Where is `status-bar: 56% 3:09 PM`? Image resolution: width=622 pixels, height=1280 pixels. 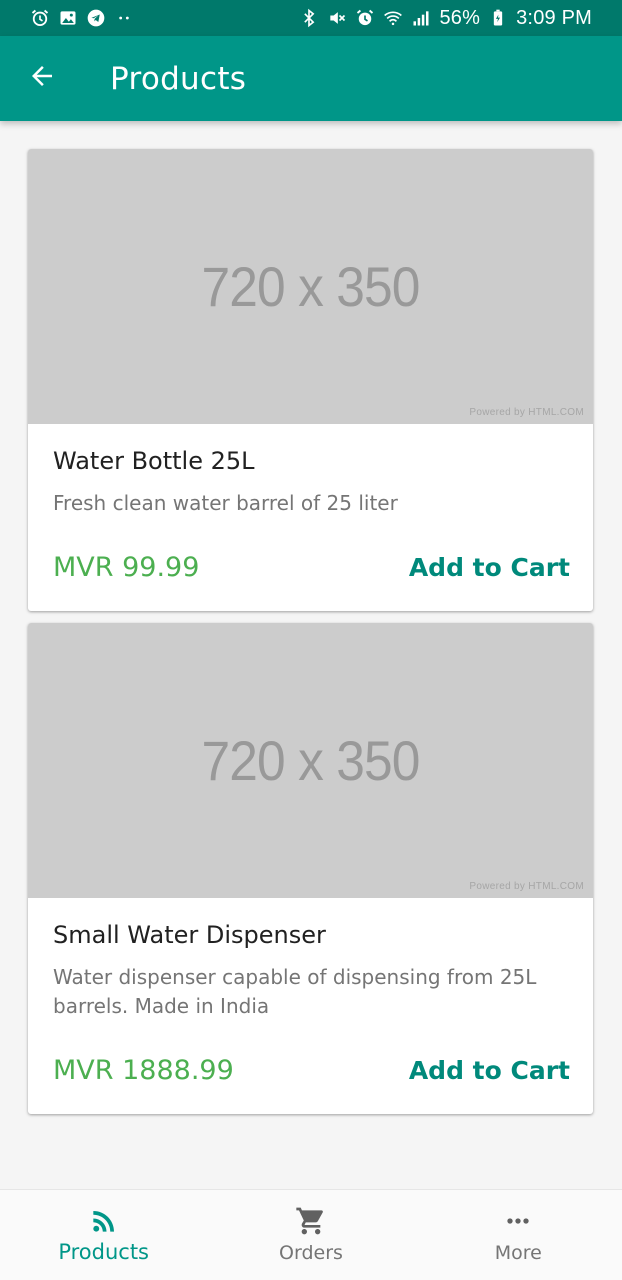
status-bar: 56% 3:09 PM is located at coordinates (311, 18).